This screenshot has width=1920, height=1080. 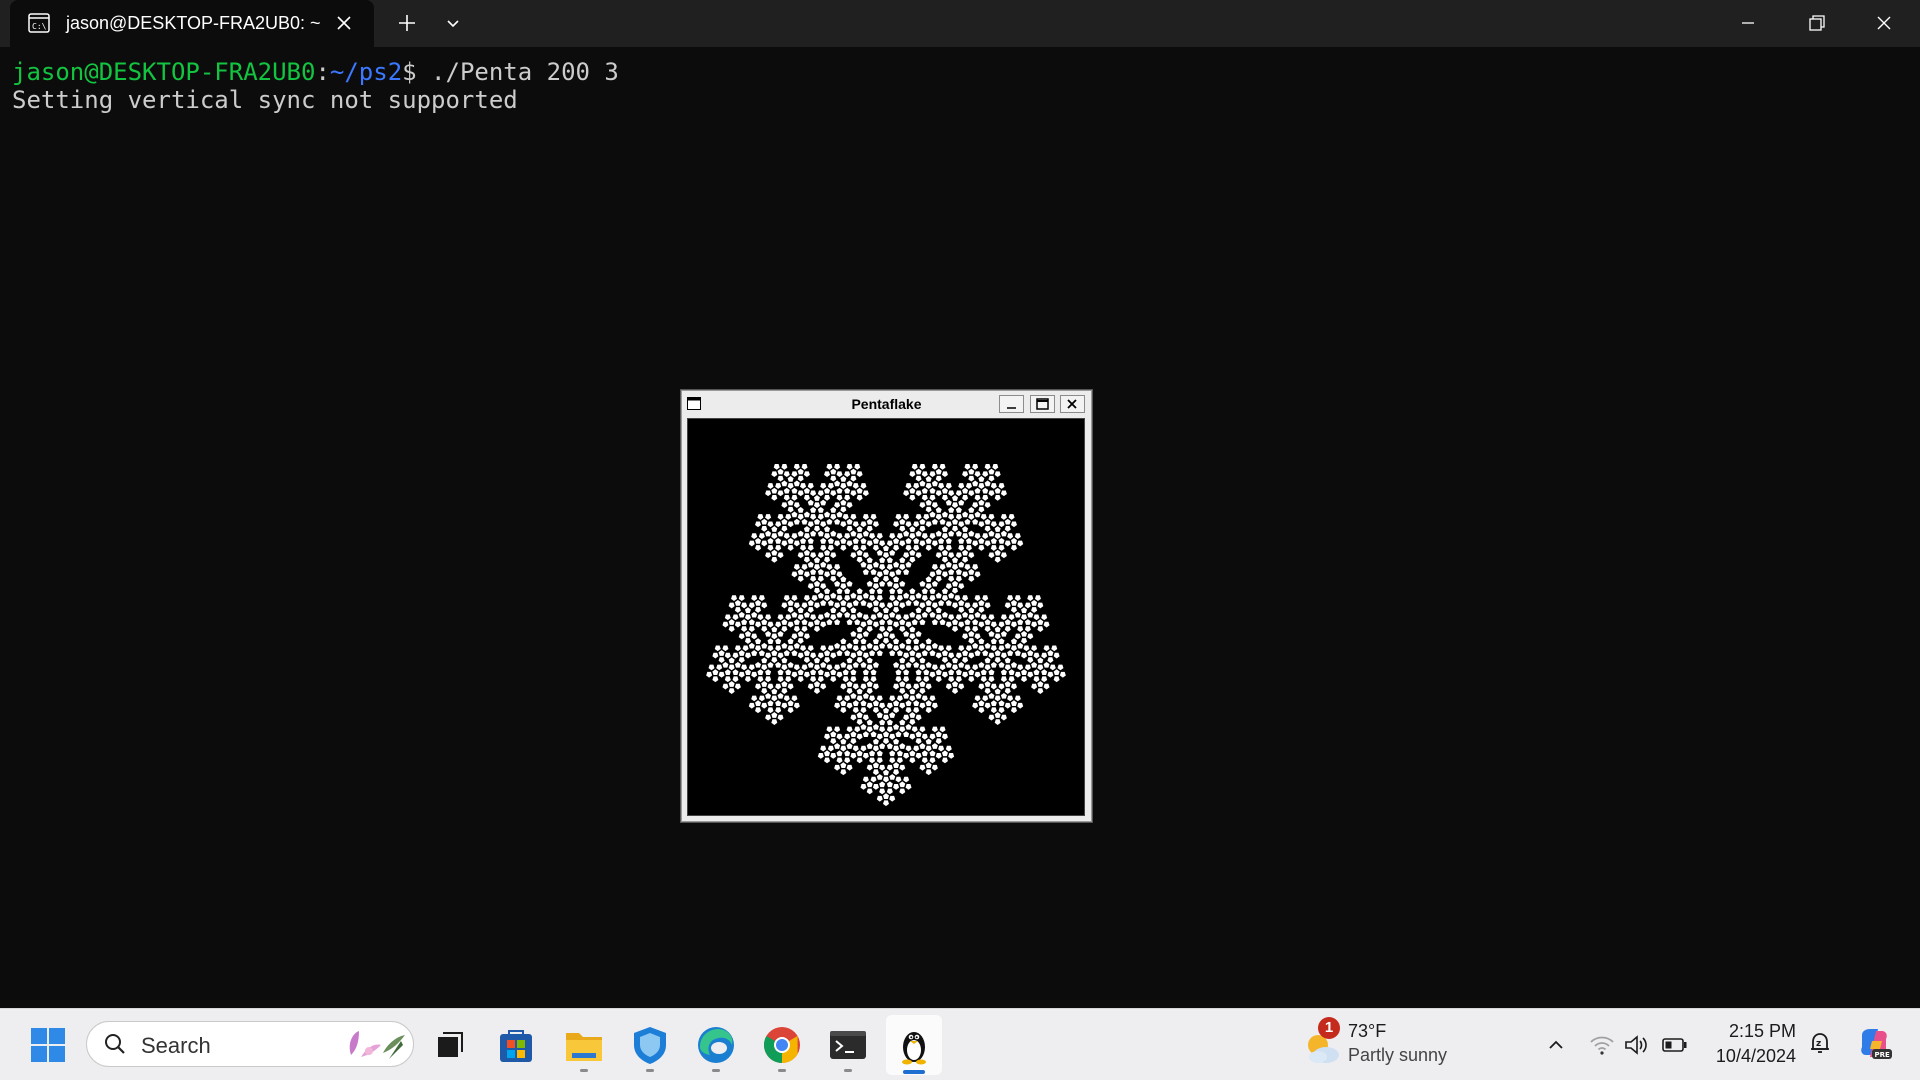 I want to click on close-window-icon, so click(x=1884, y=23).